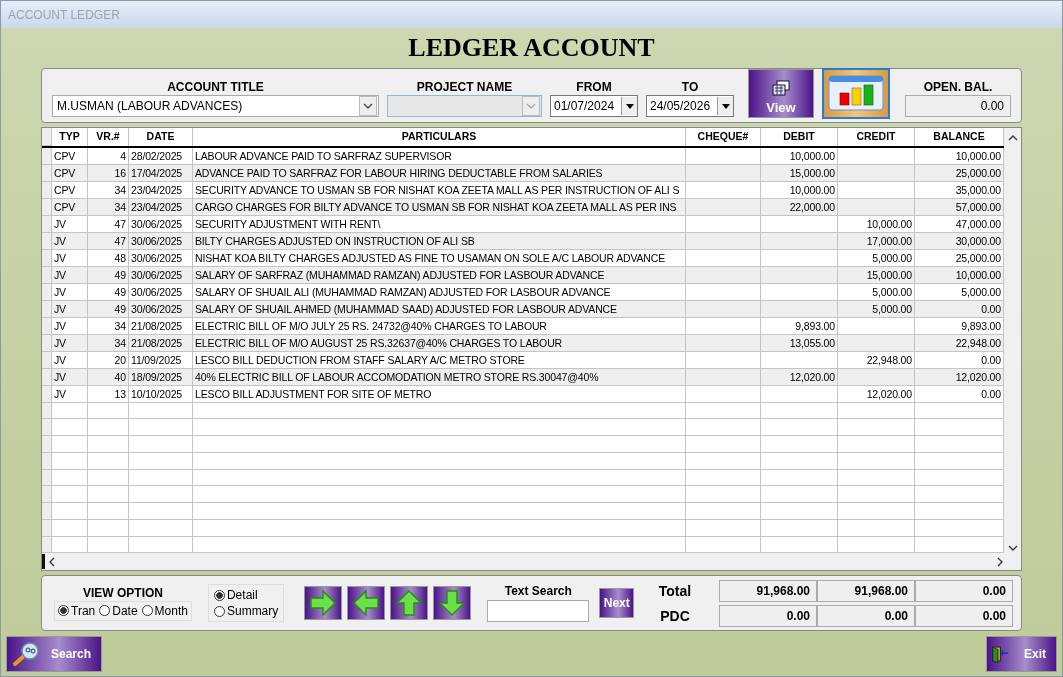 Image resolution: width=1063 pixels, height=677 pixels. What do you see at coordinates (866, 590) in the screenshot?
I see `total-value: 91,968.00` at bounding box center [866, 590].